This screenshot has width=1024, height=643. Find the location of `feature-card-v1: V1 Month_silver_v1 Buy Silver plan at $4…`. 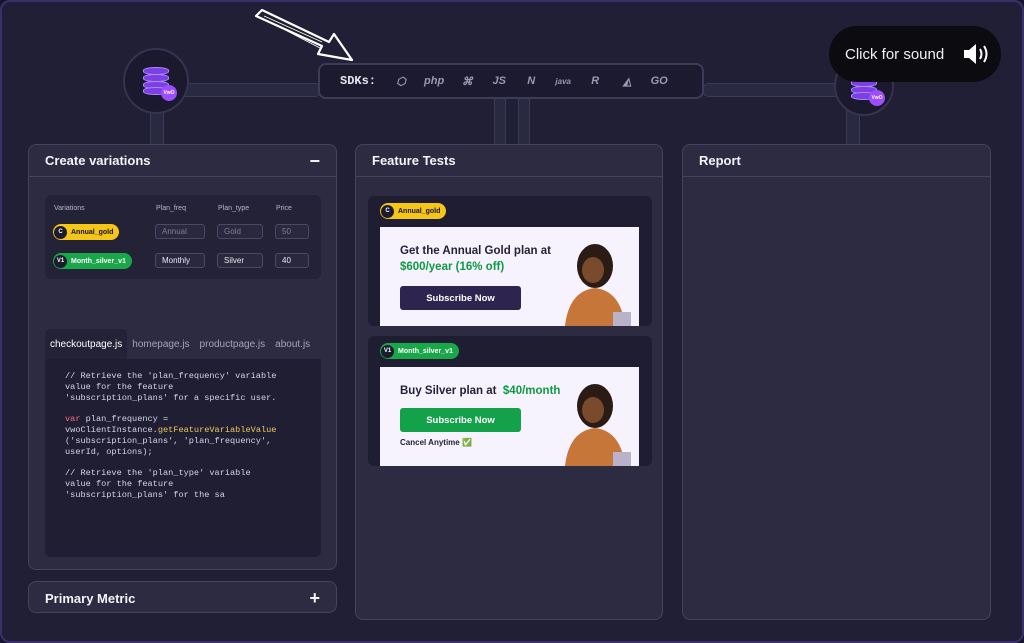

feature-card-v1: V1 Month_silver_v1 Buy Silver plan at $4… is located at coordinates (510, 401).